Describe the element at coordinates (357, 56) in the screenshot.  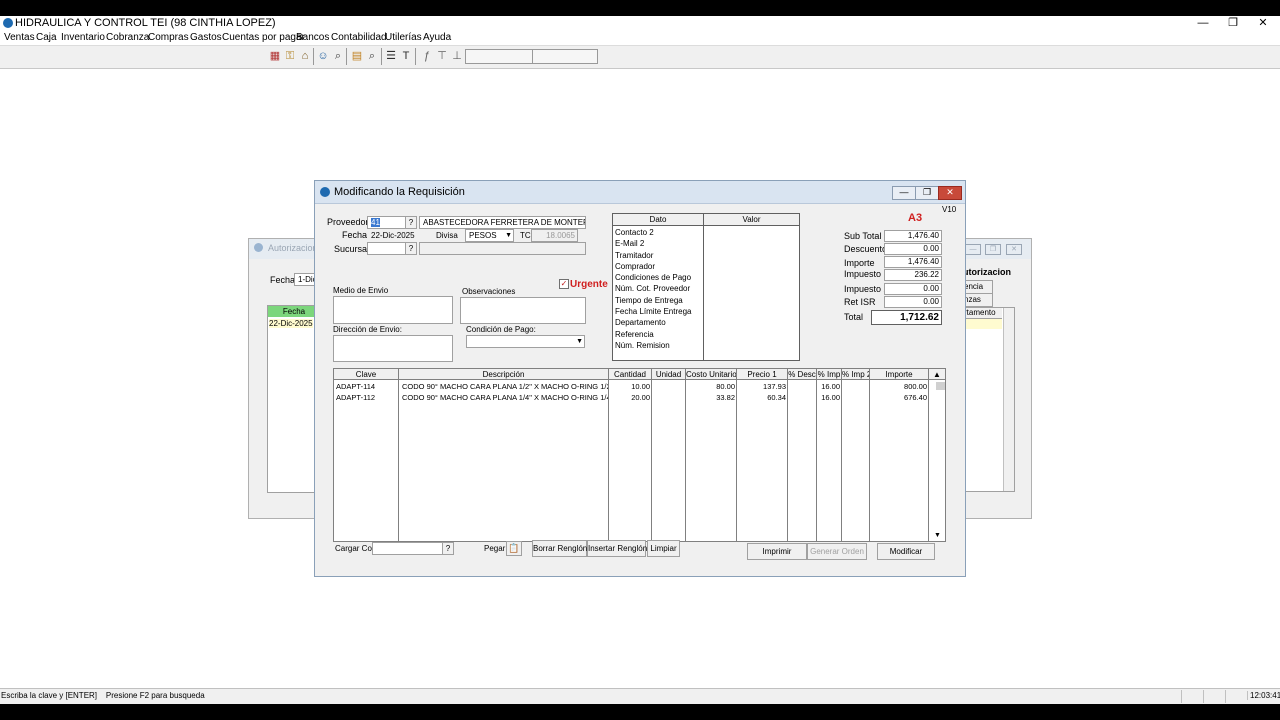
I see `boxes-icon: ▤` at that location.